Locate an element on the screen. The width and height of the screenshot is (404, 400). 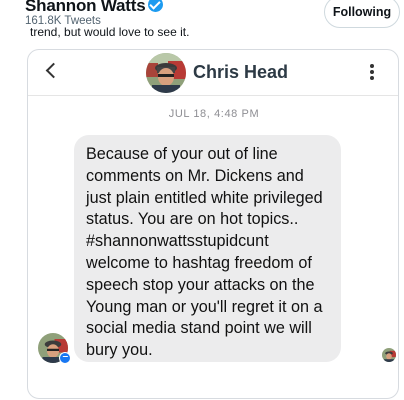
verified-badge-icon is located at coordinates (156, 6).